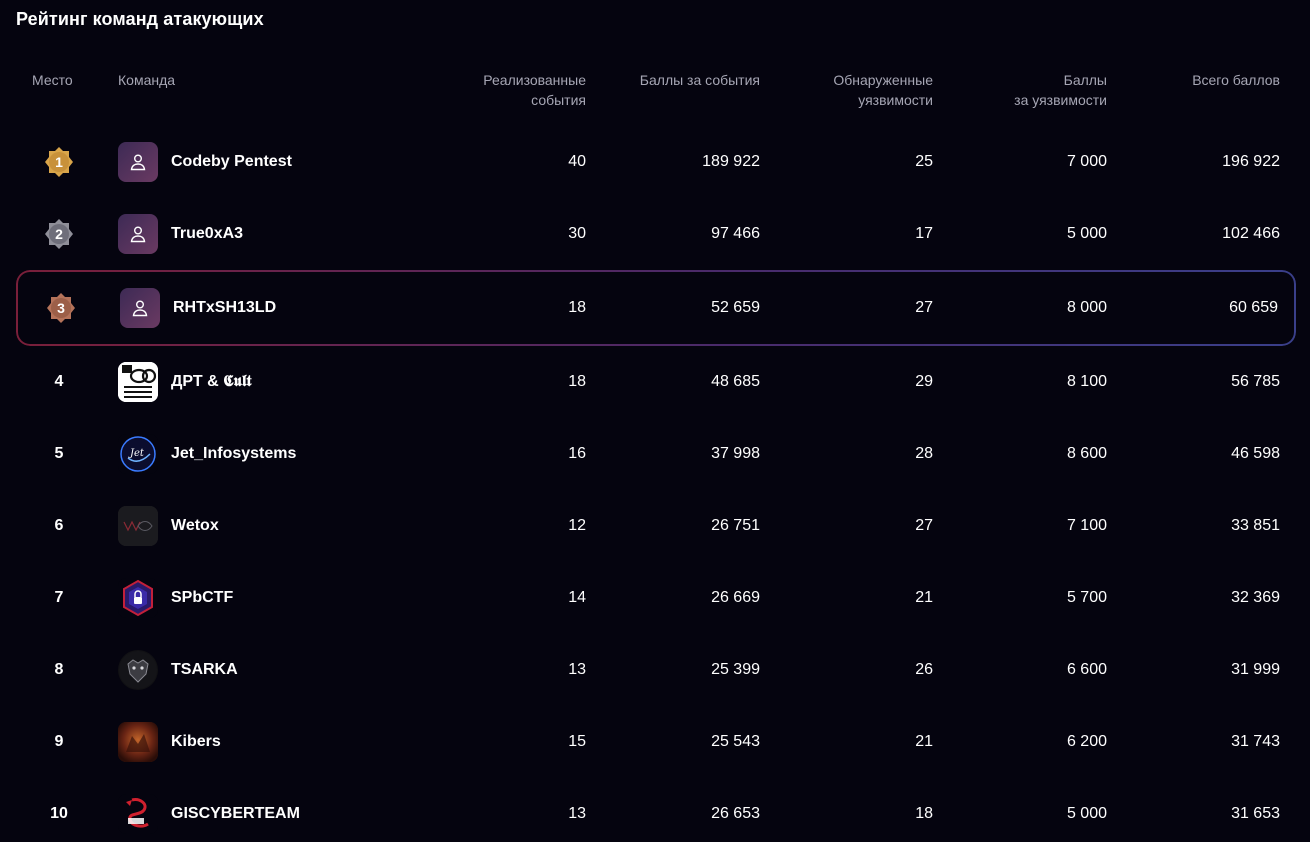  Describe the element at coordinates (308, 454) in the screenshot. I see `team-cell: Jet Jet_Infosystems` at that location.